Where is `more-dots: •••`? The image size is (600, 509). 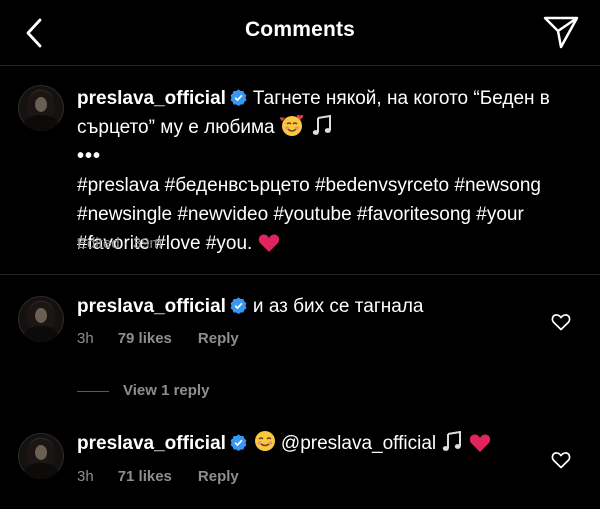 more-dots: ••• is located at coordinates (89, 156).